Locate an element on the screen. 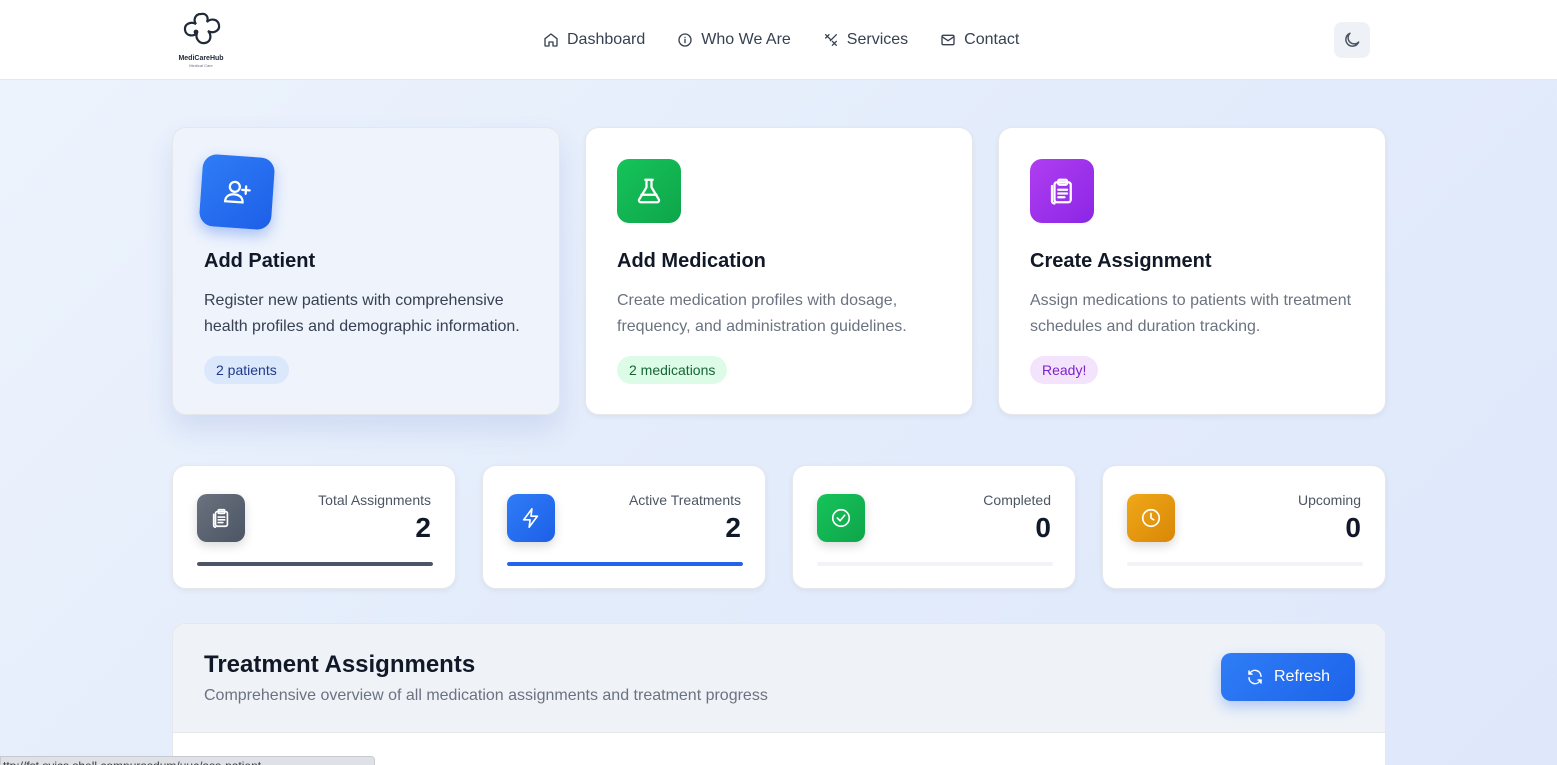 The width and height of the screenshot is (1557, 765). logo-tagline: Medical Care is located at coordinates (201, 65).